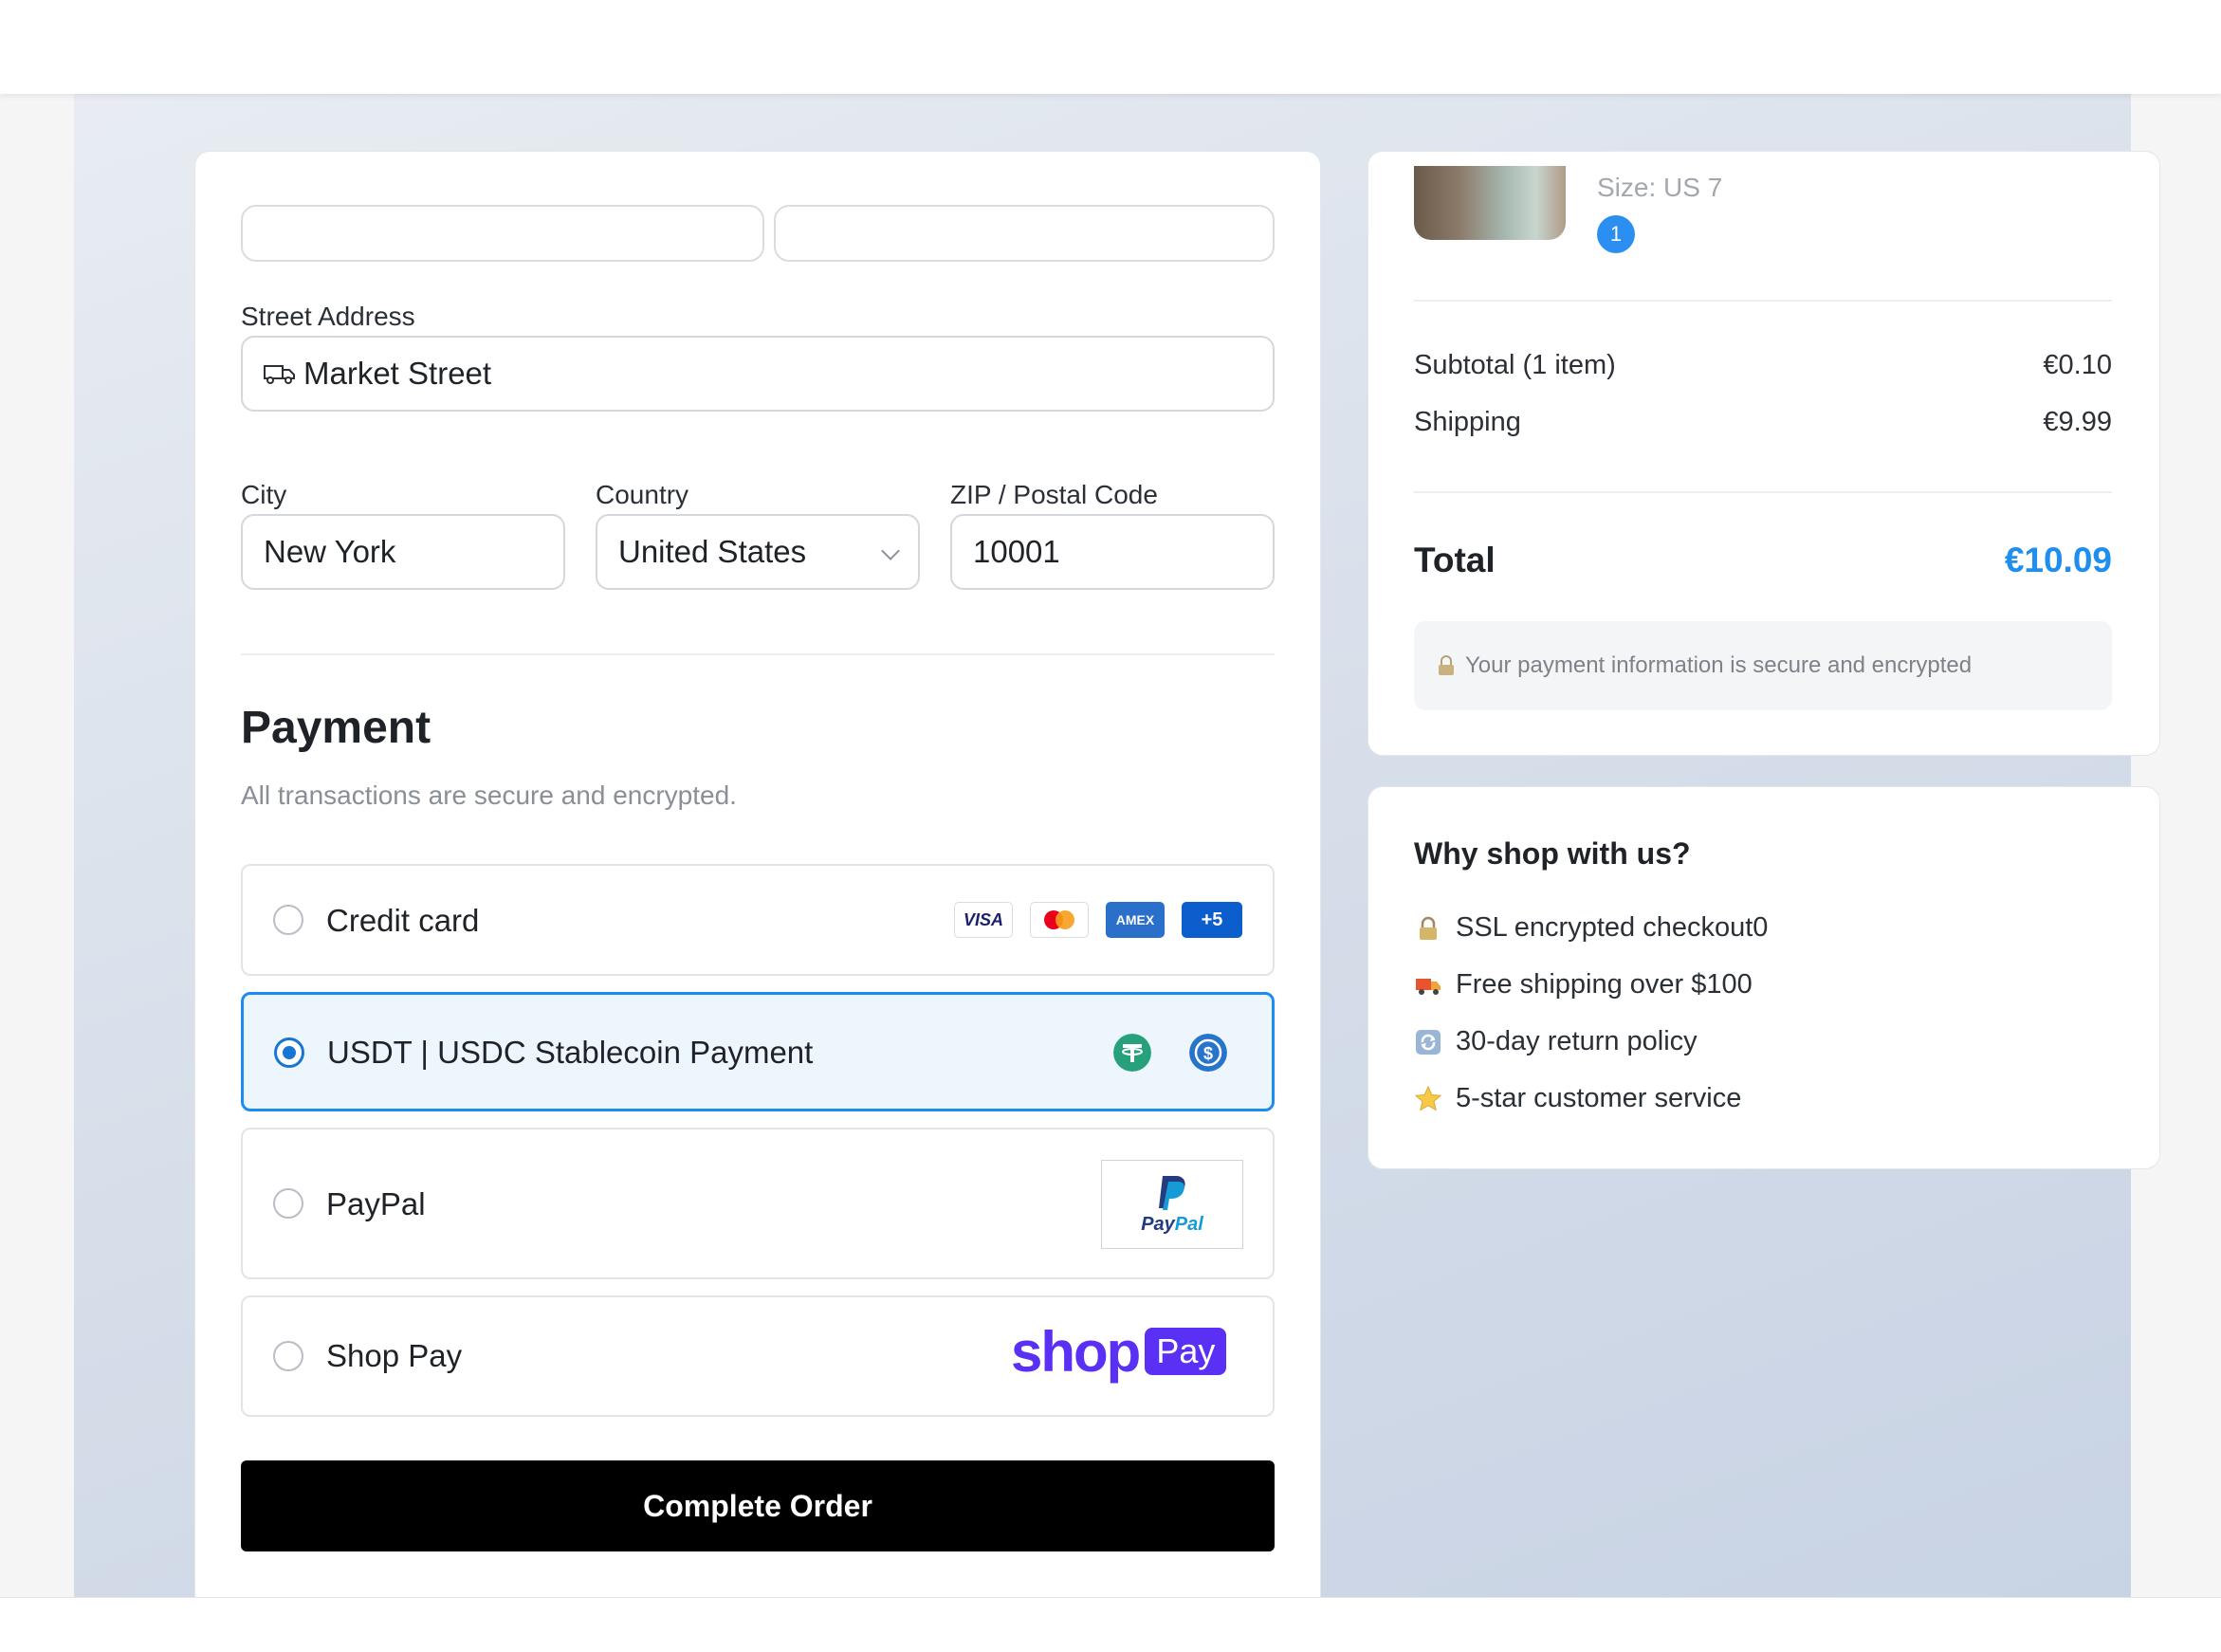 The height and width of the screenshot is (1652, 2221). Describe the element at coordinates (1467, 422) in the screenshot. I see `shipping-label: Shipping` at that location.